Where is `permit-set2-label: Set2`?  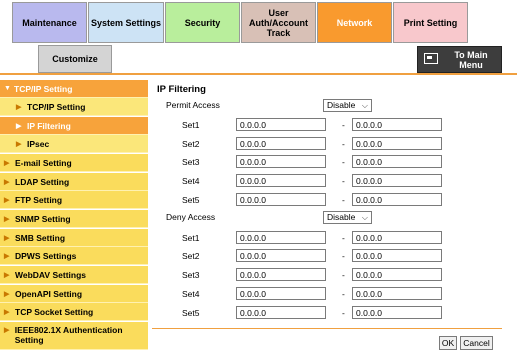
permit-set2-label: Set2 is located at coordinates (191, 144).